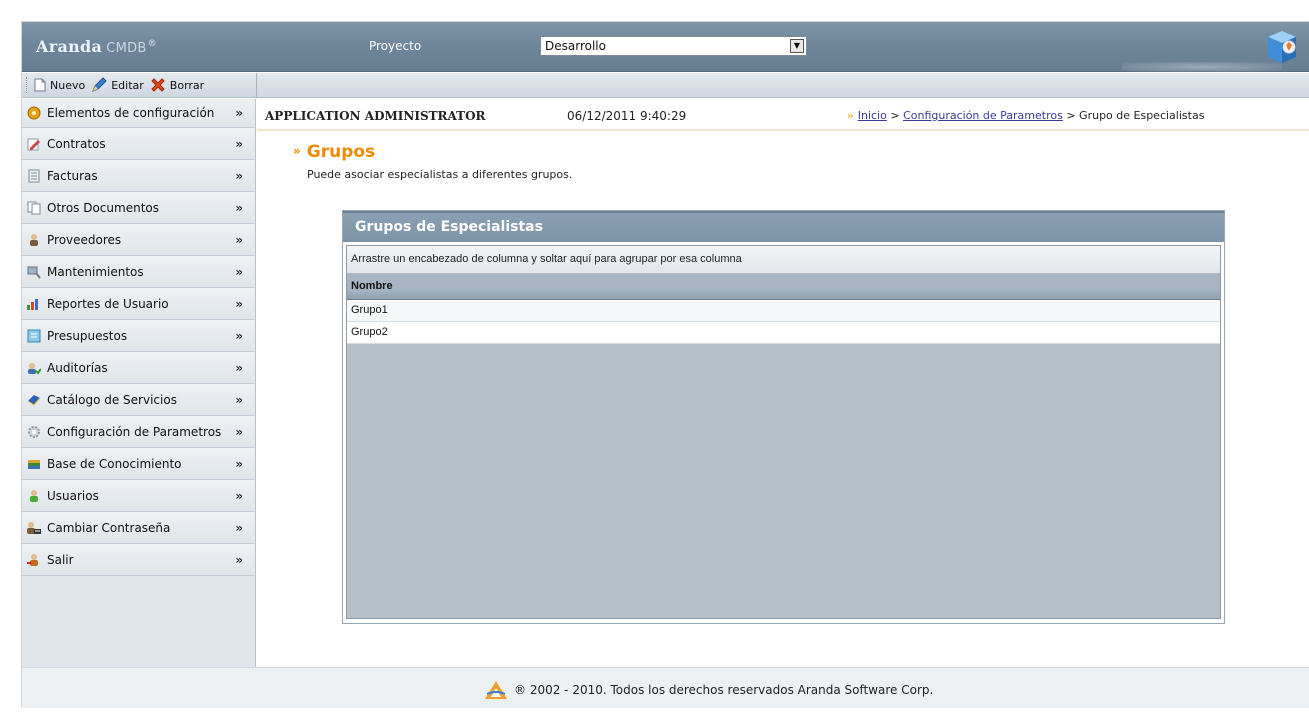  What do you see at coordinates (34, 208) in the screenshot?
I see `documents-icon` at bounding box center [34, 208].